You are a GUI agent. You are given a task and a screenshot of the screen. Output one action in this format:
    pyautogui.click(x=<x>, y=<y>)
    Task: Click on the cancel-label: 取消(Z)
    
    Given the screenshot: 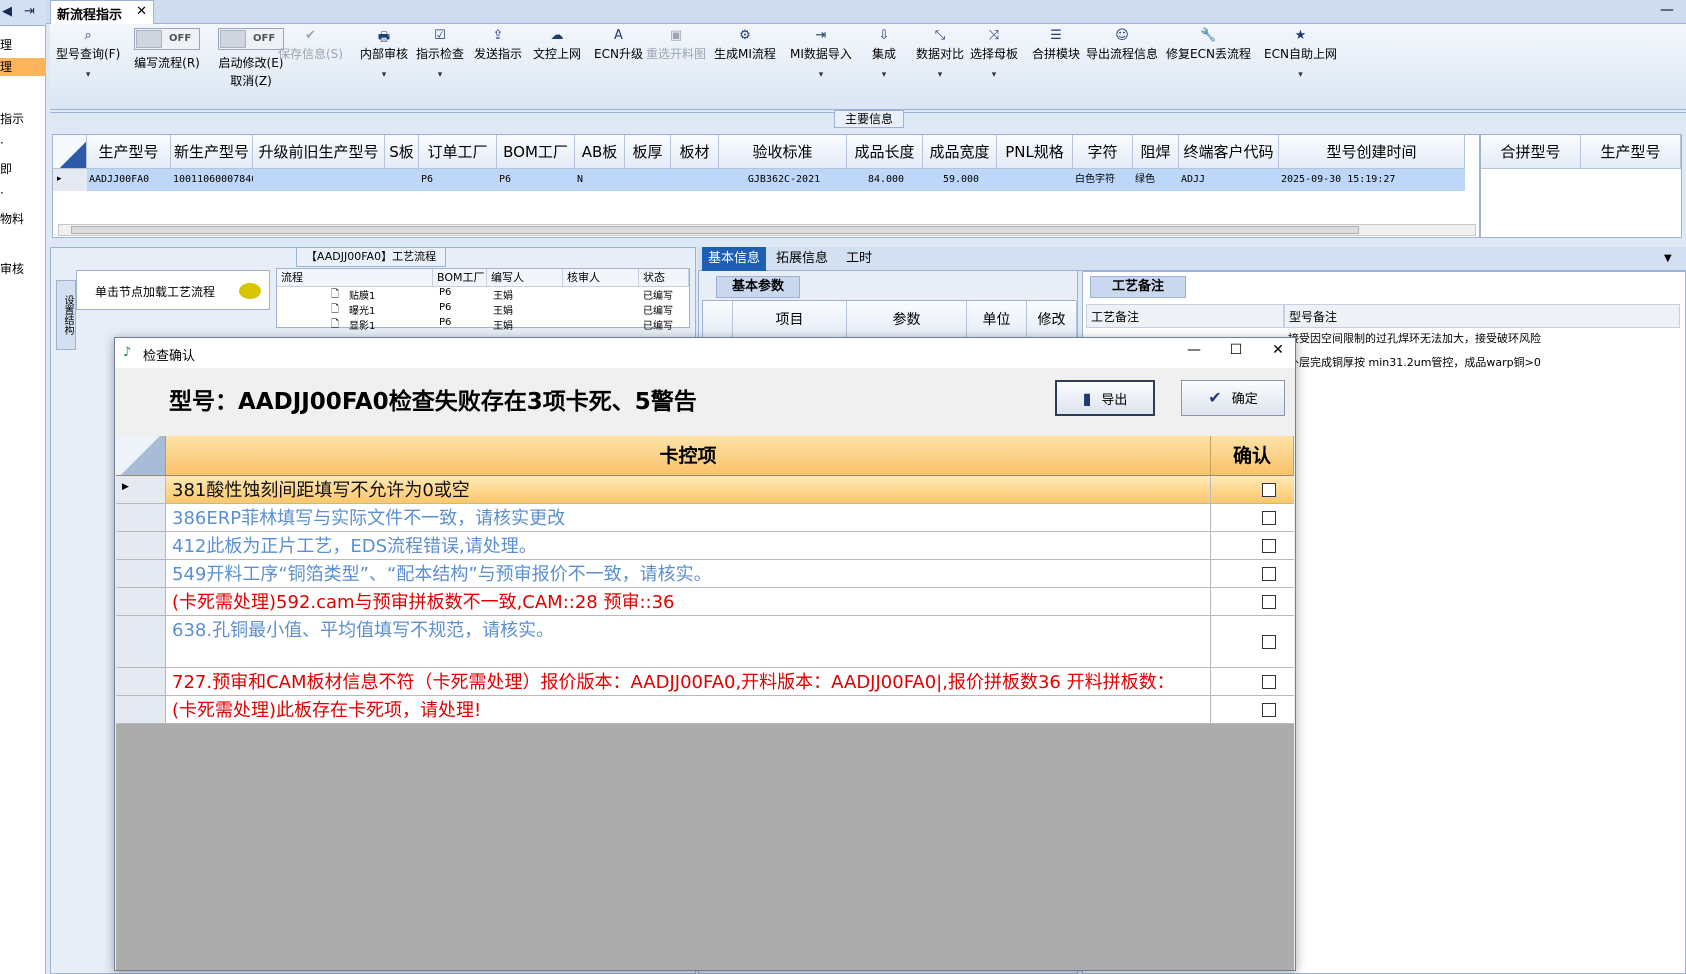 What is the action you would take?
    pyautogui.click(x=251, y=80)
    